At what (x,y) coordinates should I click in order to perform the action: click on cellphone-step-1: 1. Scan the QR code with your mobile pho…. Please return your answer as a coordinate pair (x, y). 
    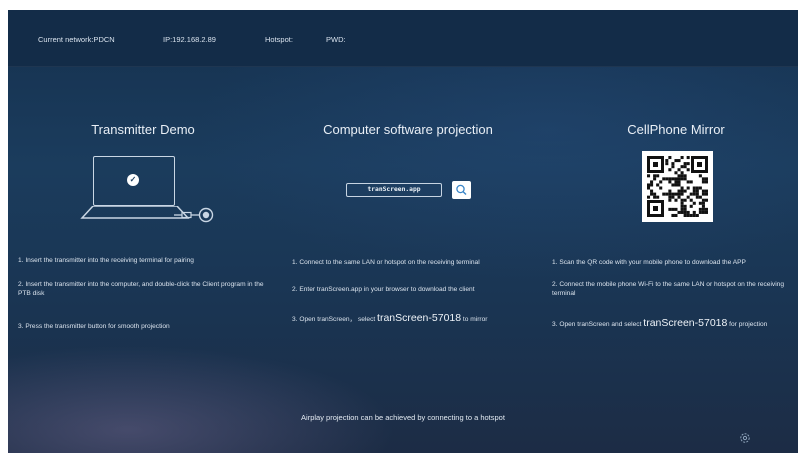
    Looking at the image, I should click on (649, 262).